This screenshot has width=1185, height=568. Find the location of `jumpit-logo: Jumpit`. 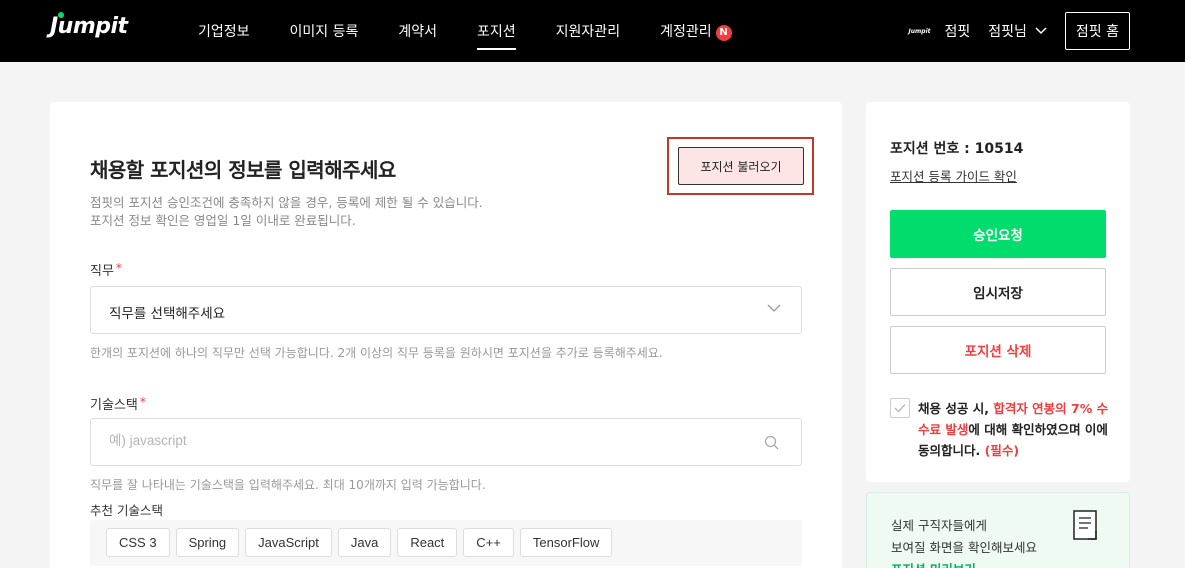

jumpit-logo: Jumpit is located at coordinates (89, 25).